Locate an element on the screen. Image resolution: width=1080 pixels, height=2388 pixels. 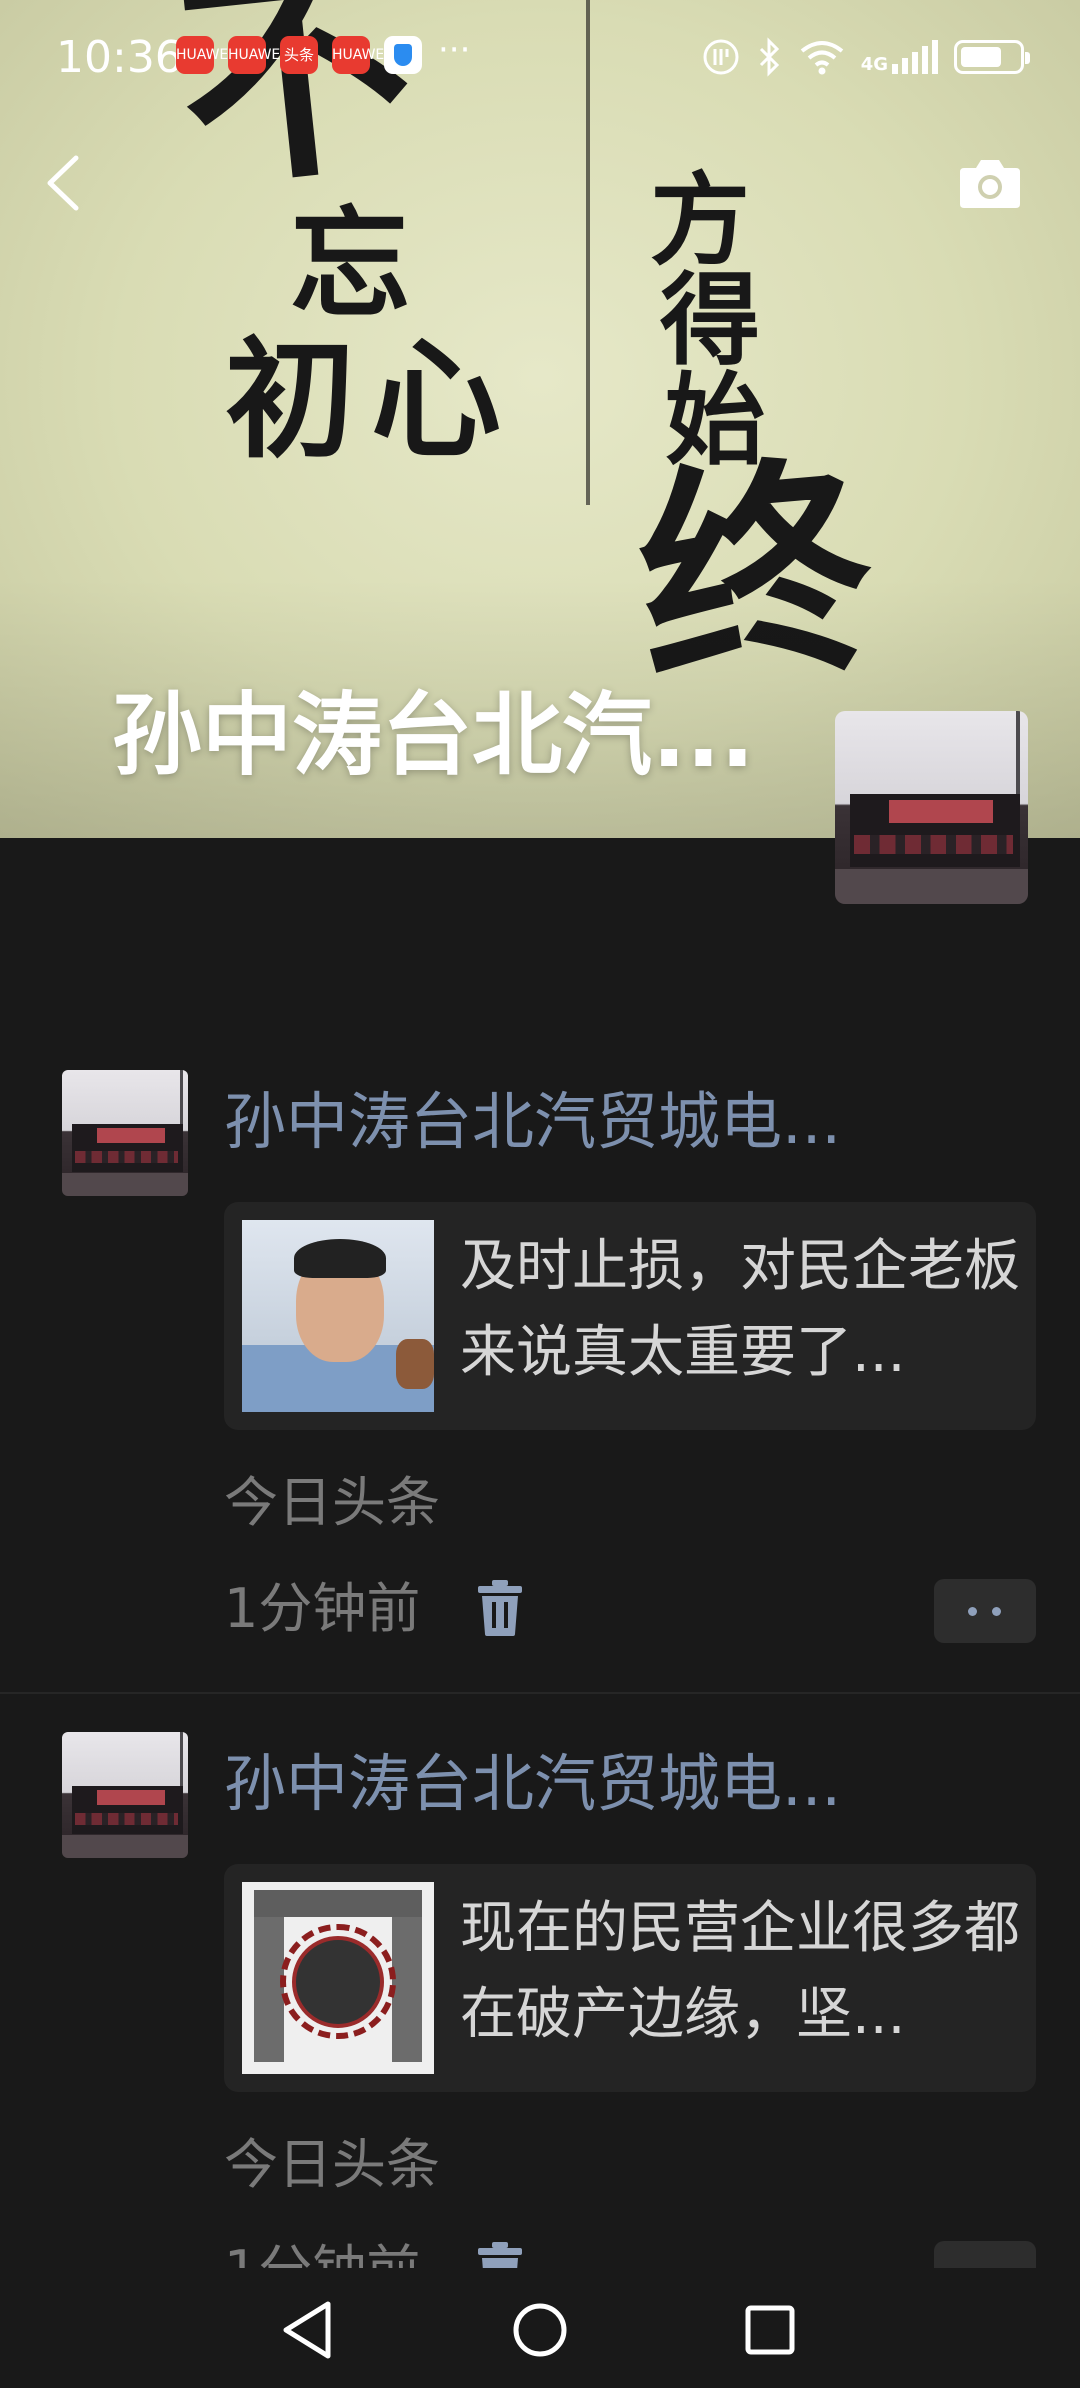
calligraphy-char: 得 is located at coordinates (710, 320).